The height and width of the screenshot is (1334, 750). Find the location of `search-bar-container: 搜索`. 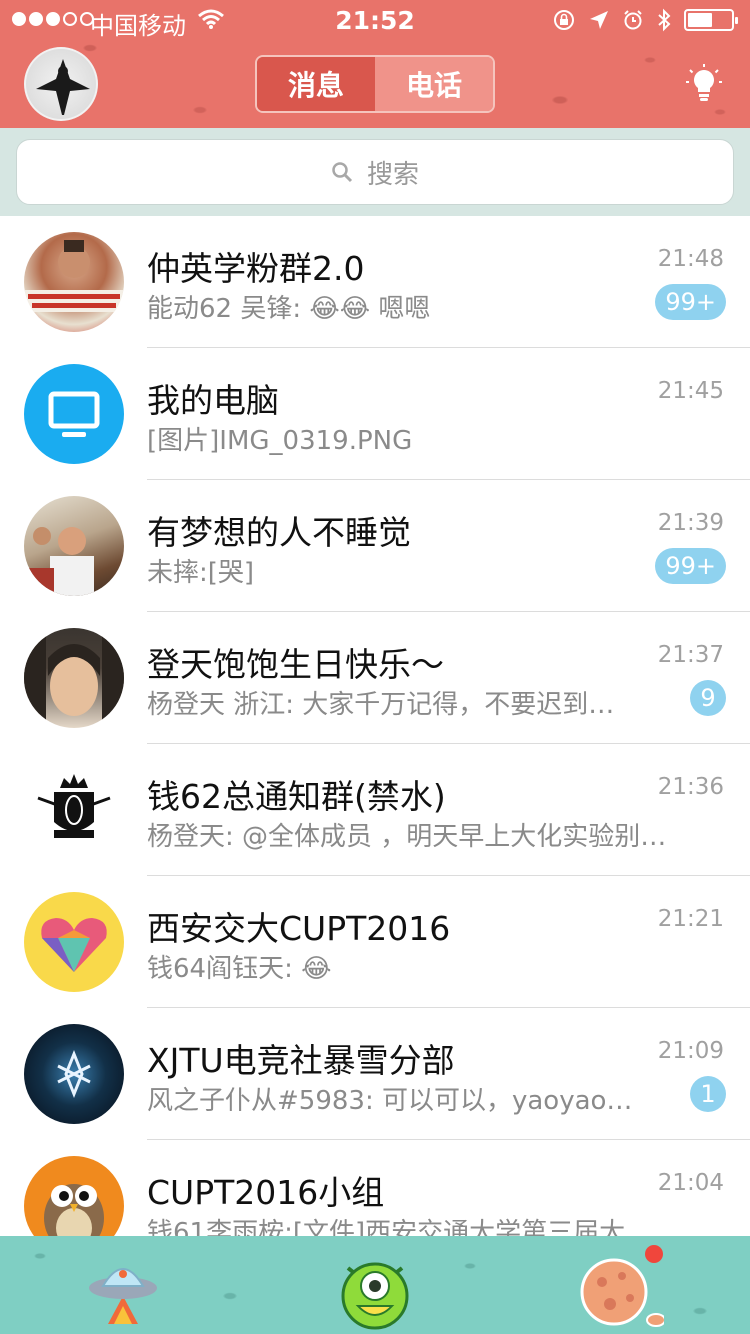

search-bar-container: 搜索 is located at coordinates (375, 172).